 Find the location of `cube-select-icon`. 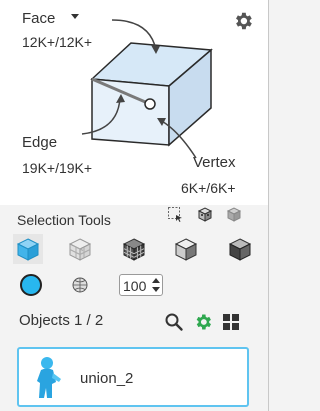

cube-select-icon is located at coordinates (205, 214).